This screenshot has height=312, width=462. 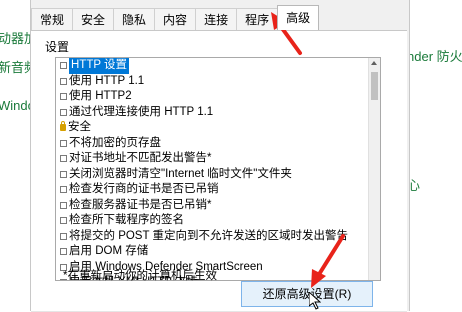 What do you see at coordinates (212, 252) in the screenshot?
I see `setting-item: 启用 DOM 存储` at bounding box center [212, 252].